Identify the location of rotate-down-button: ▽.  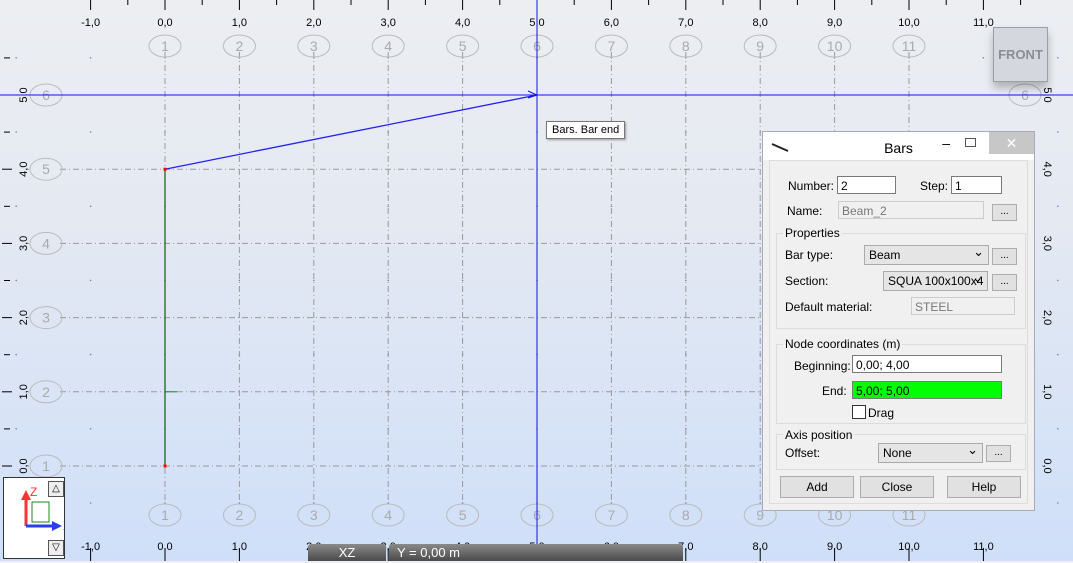
(56, 548).